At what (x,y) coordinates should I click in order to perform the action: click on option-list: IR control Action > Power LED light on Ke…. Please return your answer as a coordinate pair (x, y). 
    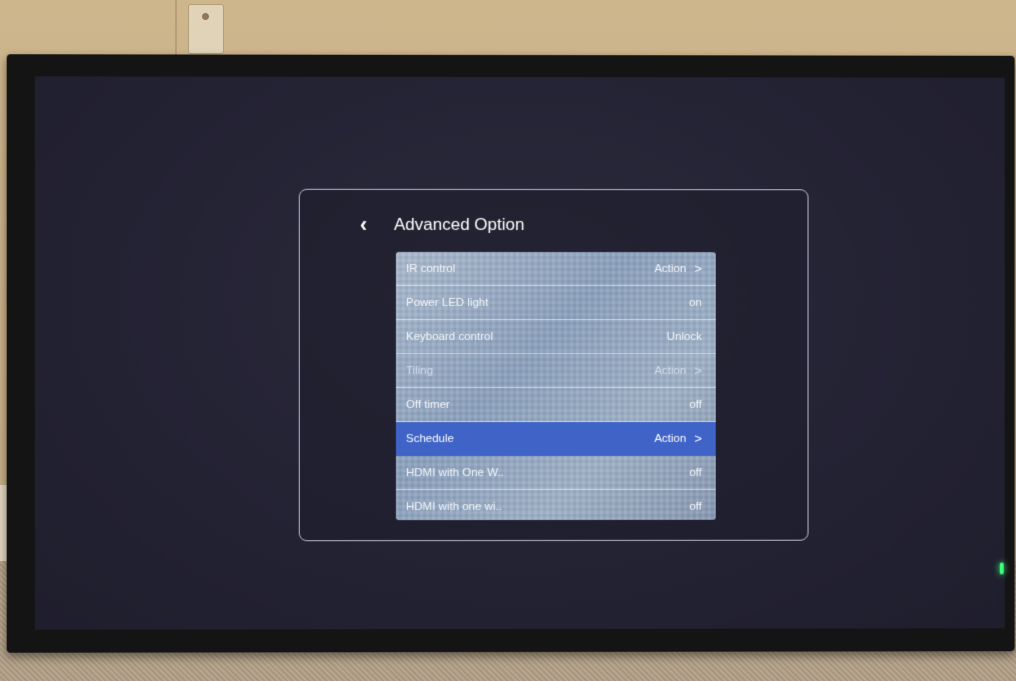
    Looking at the image, I should click on (555, 386).